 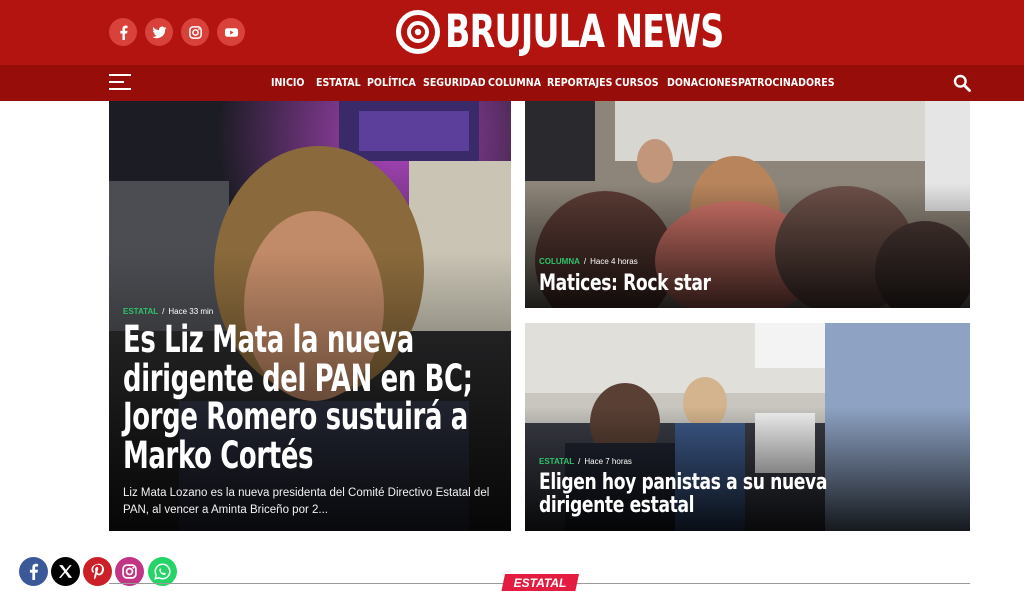 What do you see at coordinates (559, 261) in the screenshot?
I see `category-label: COLUMNA` at bounding box center [559, 261].